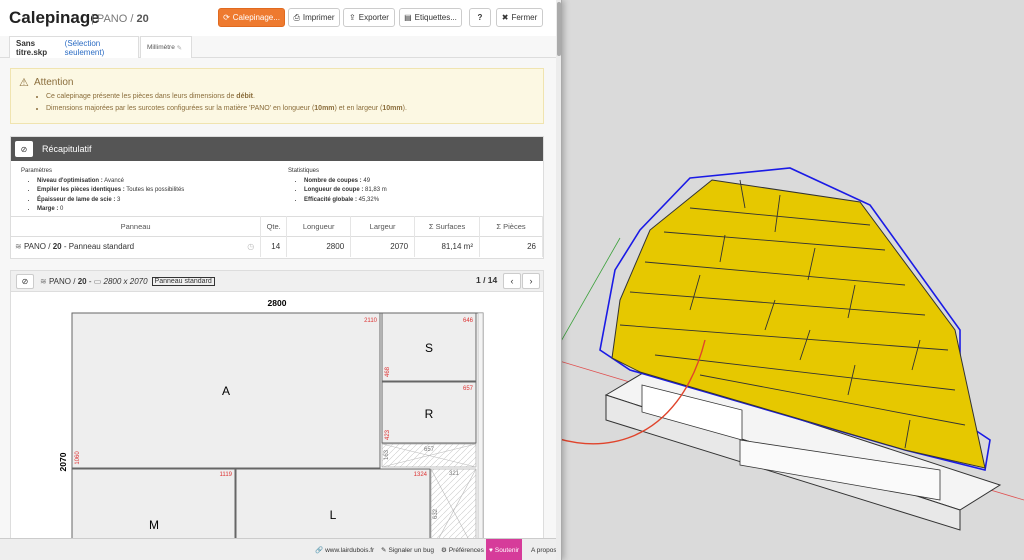  What do you see at coordinates (154, 525) in the screenshot?
I see `piece-m-label: M` at bounding box center [154, 525].